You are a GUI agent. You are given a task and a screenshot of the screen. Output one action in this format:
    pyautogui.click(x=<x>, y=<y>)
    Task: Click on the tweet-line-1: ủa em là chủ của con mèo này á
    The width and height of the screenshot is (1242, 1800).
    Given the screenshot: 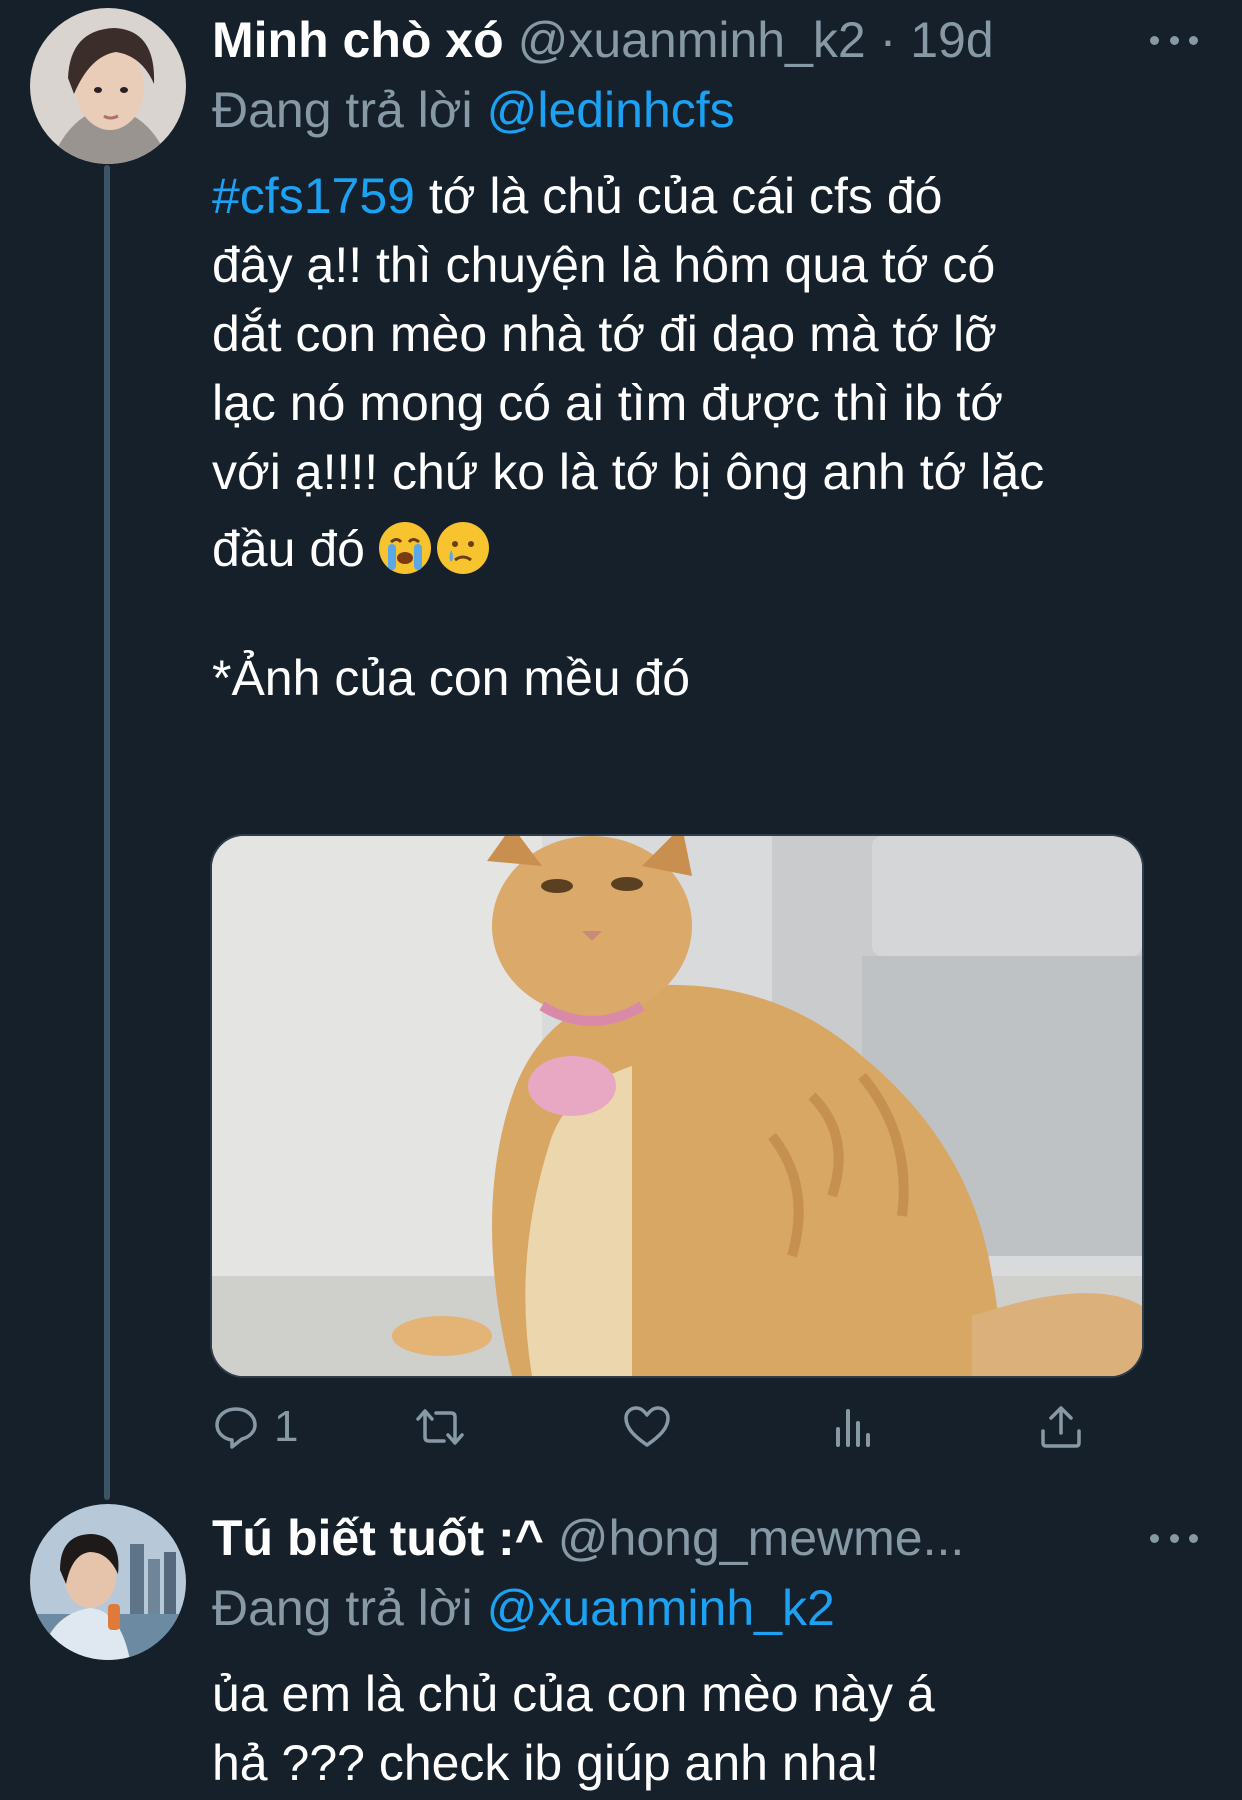 What is the action you would take?
    pyautogui.click(x=573, y=1694)
    